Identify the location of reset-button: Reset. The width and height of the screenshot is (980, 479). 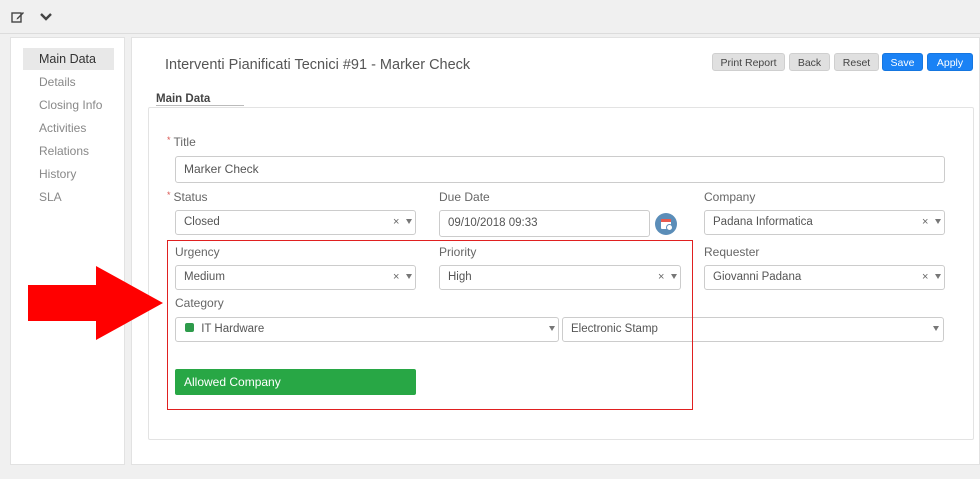
(856, 62).